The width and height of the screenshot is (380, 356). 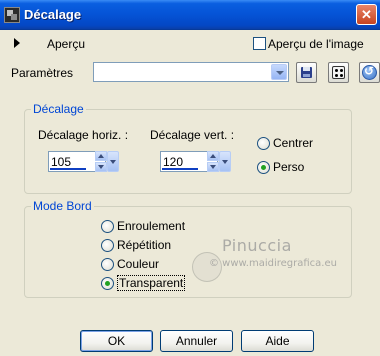 I want to click on randomize-button, so click(x=338, y=72).